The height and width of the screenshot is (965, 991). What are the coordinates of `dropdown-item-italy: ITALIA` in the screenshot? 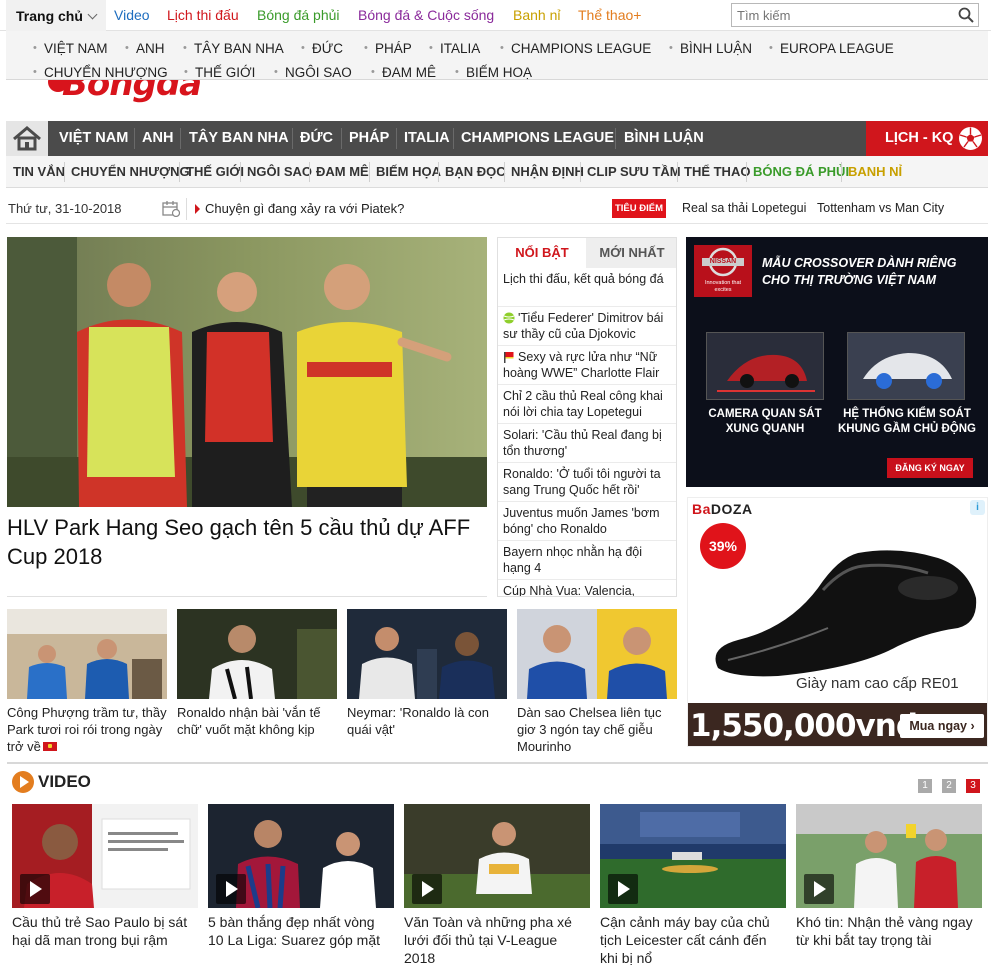 It's located at (454, 48).